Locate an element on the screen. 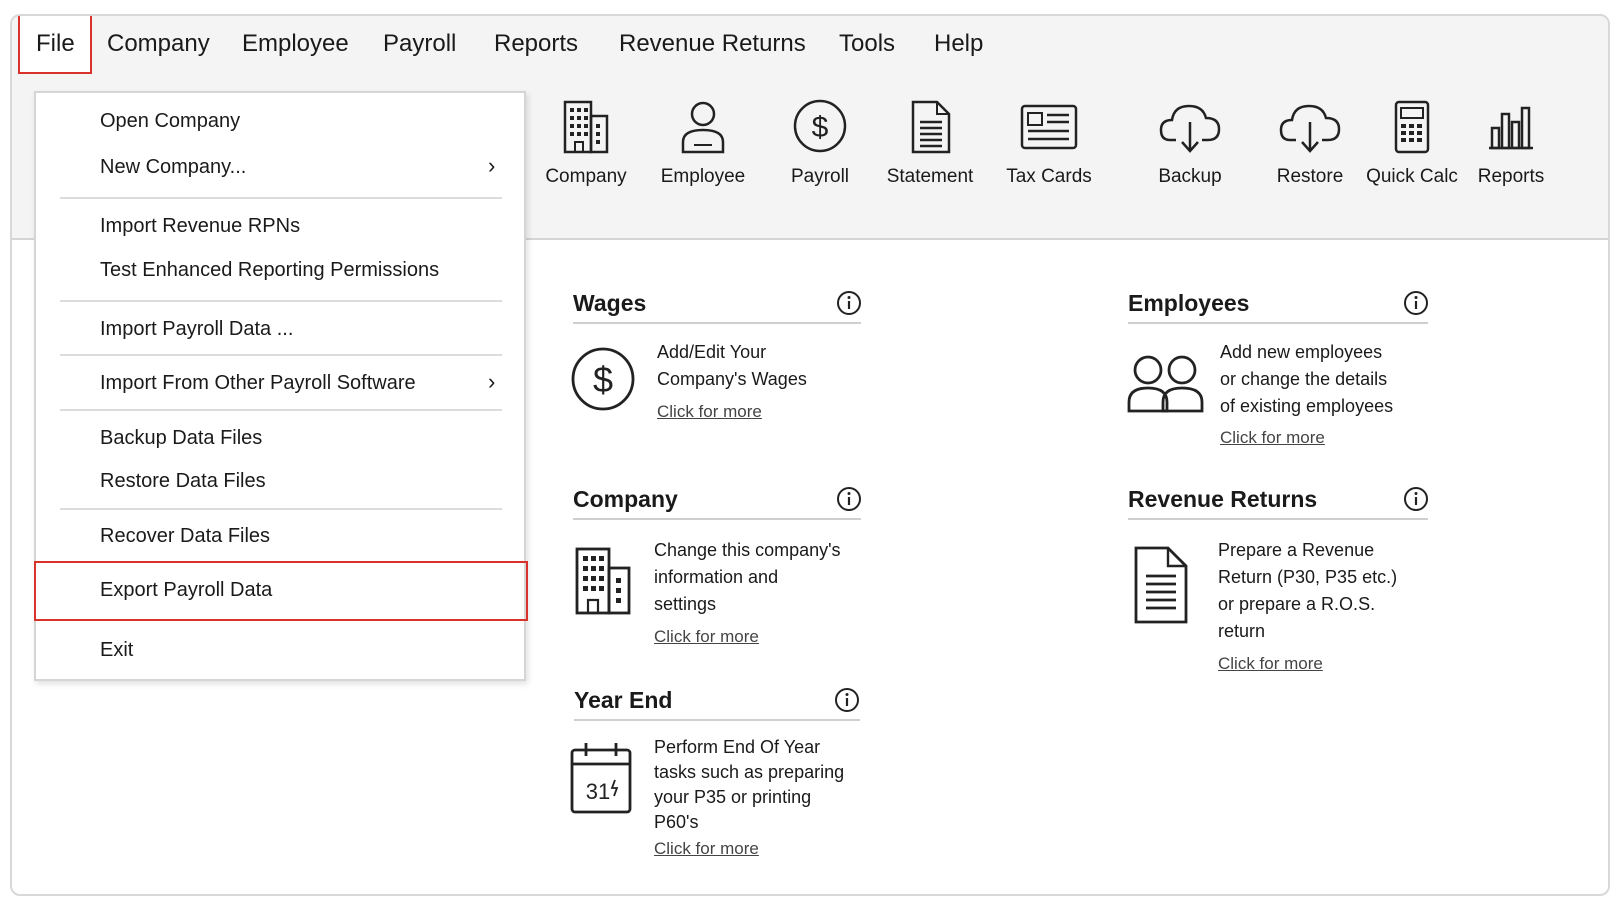  revenue-returns-line-1: Prepare a Revenue is located at coordinates (1296, 550).